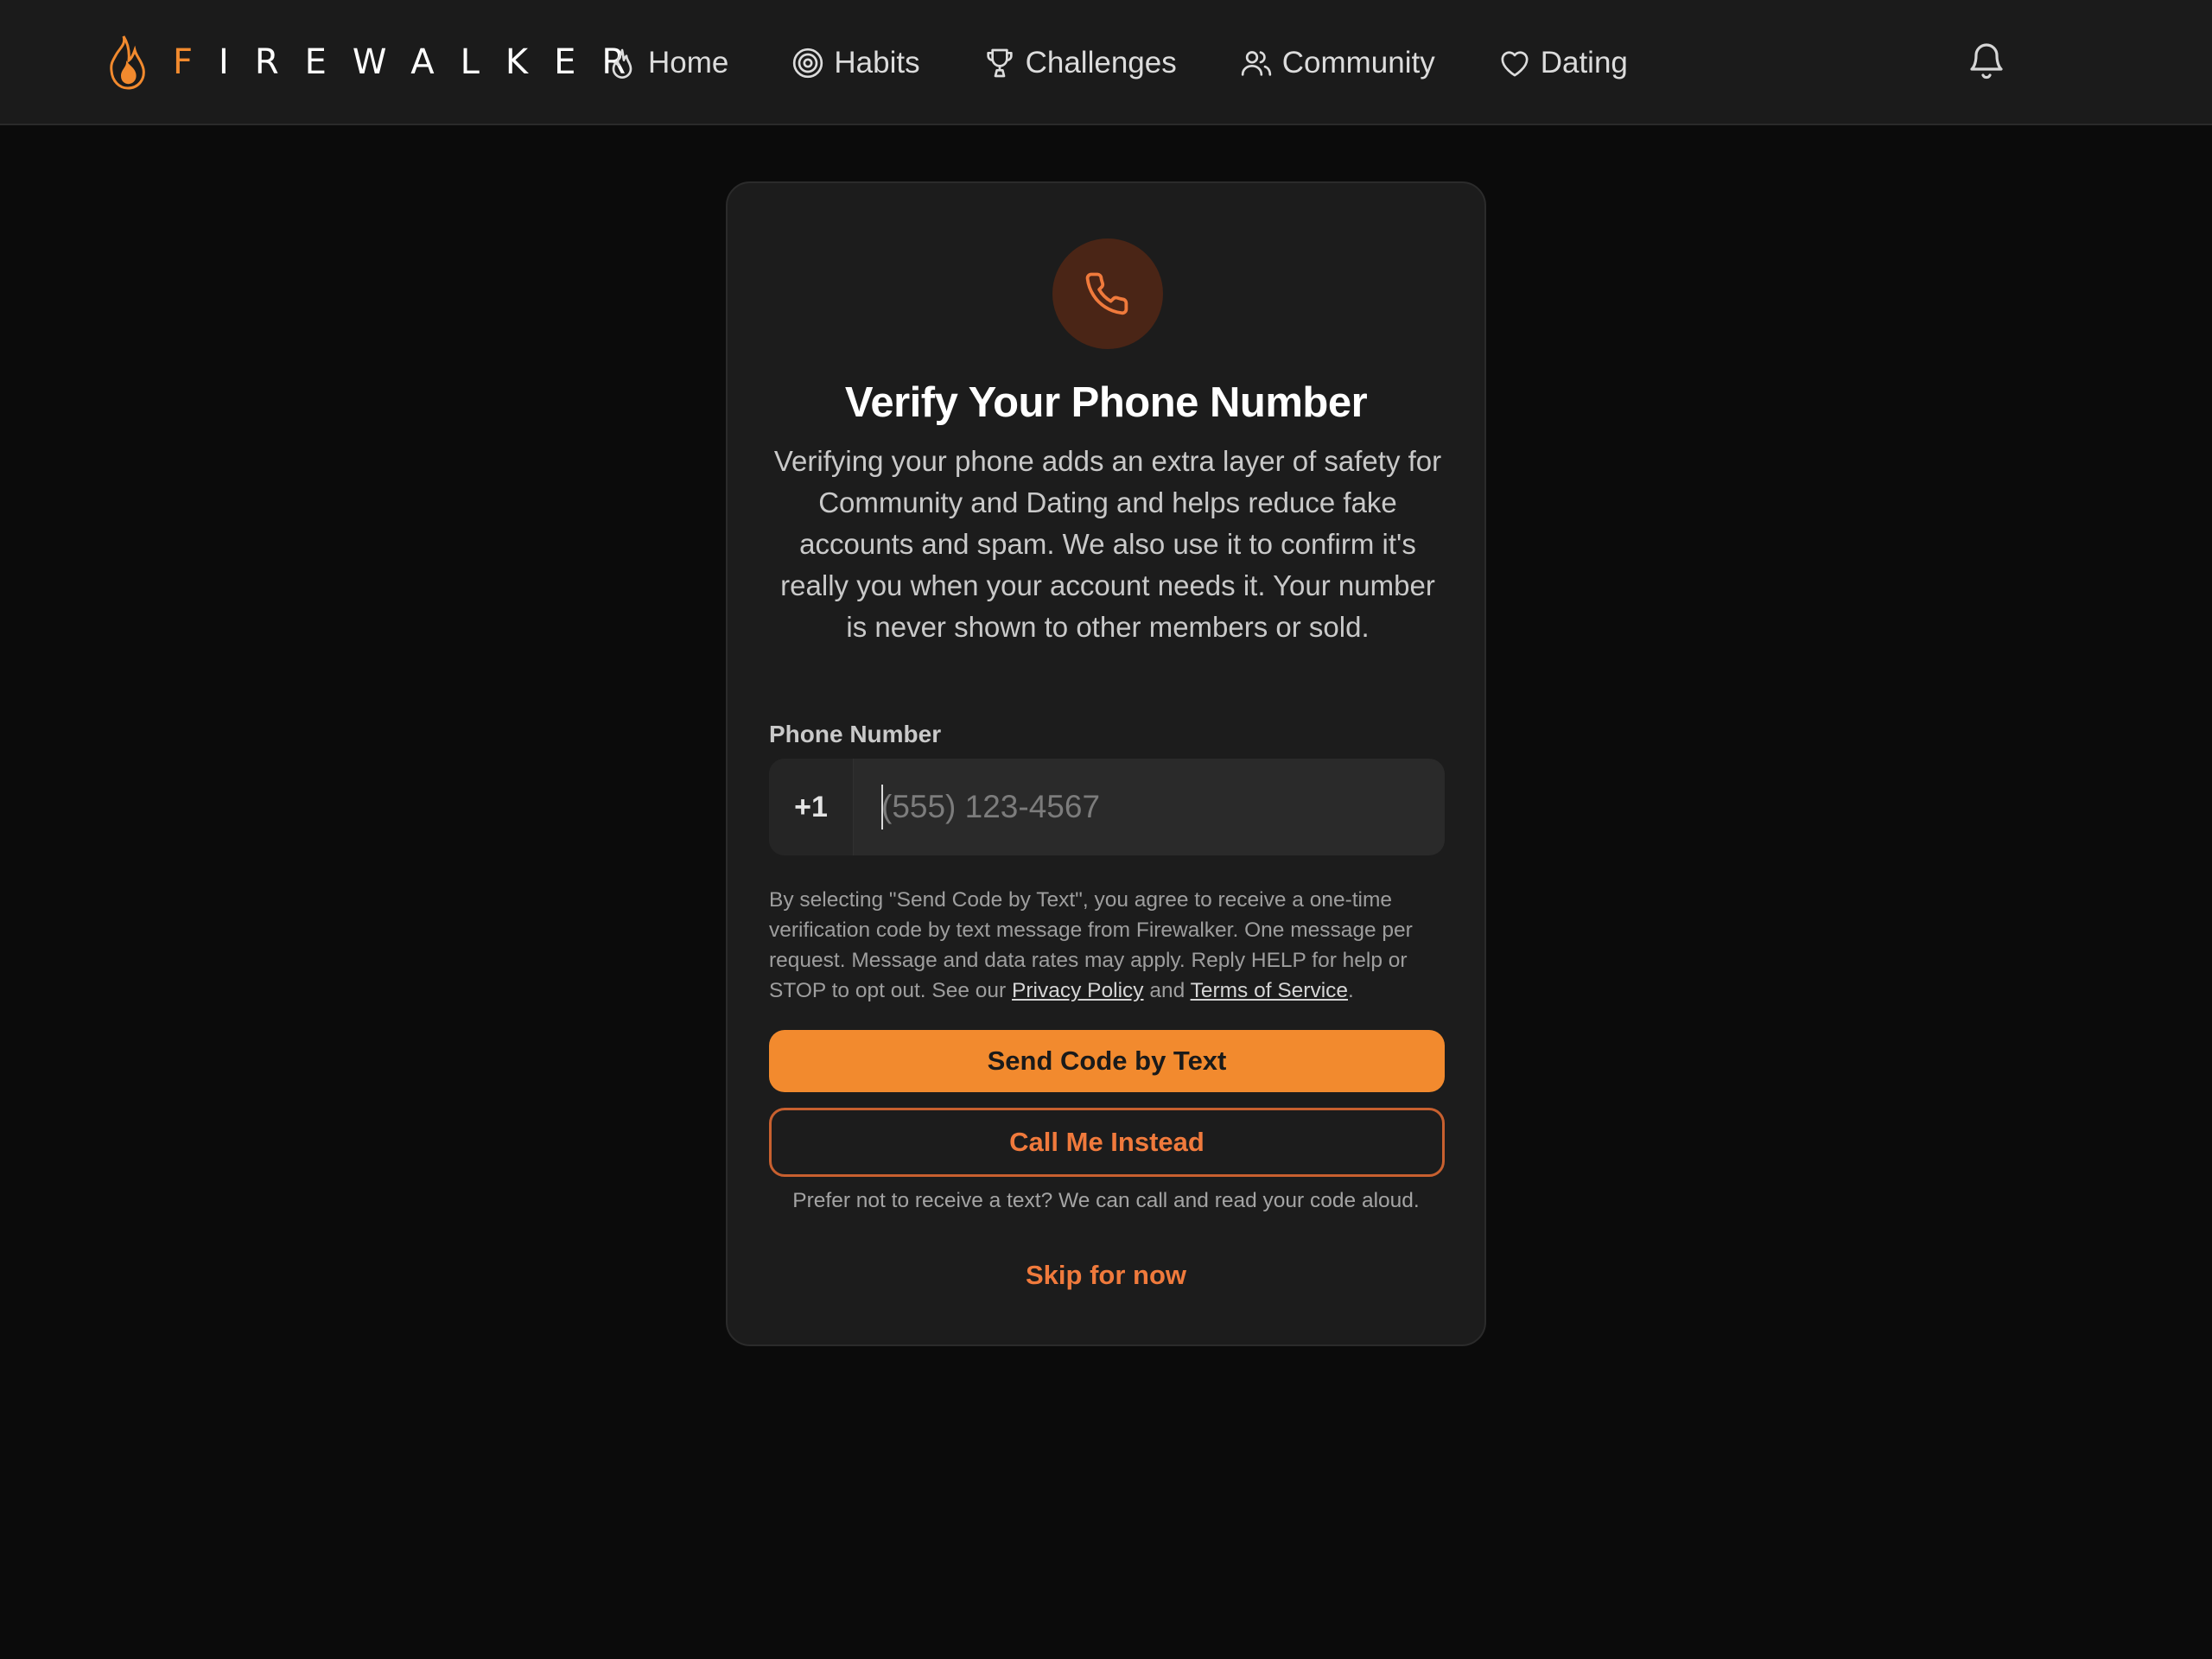 The height and width of the screenshot is (1659, 2212). I want to click on phone-number-input, so click(1149, 807).